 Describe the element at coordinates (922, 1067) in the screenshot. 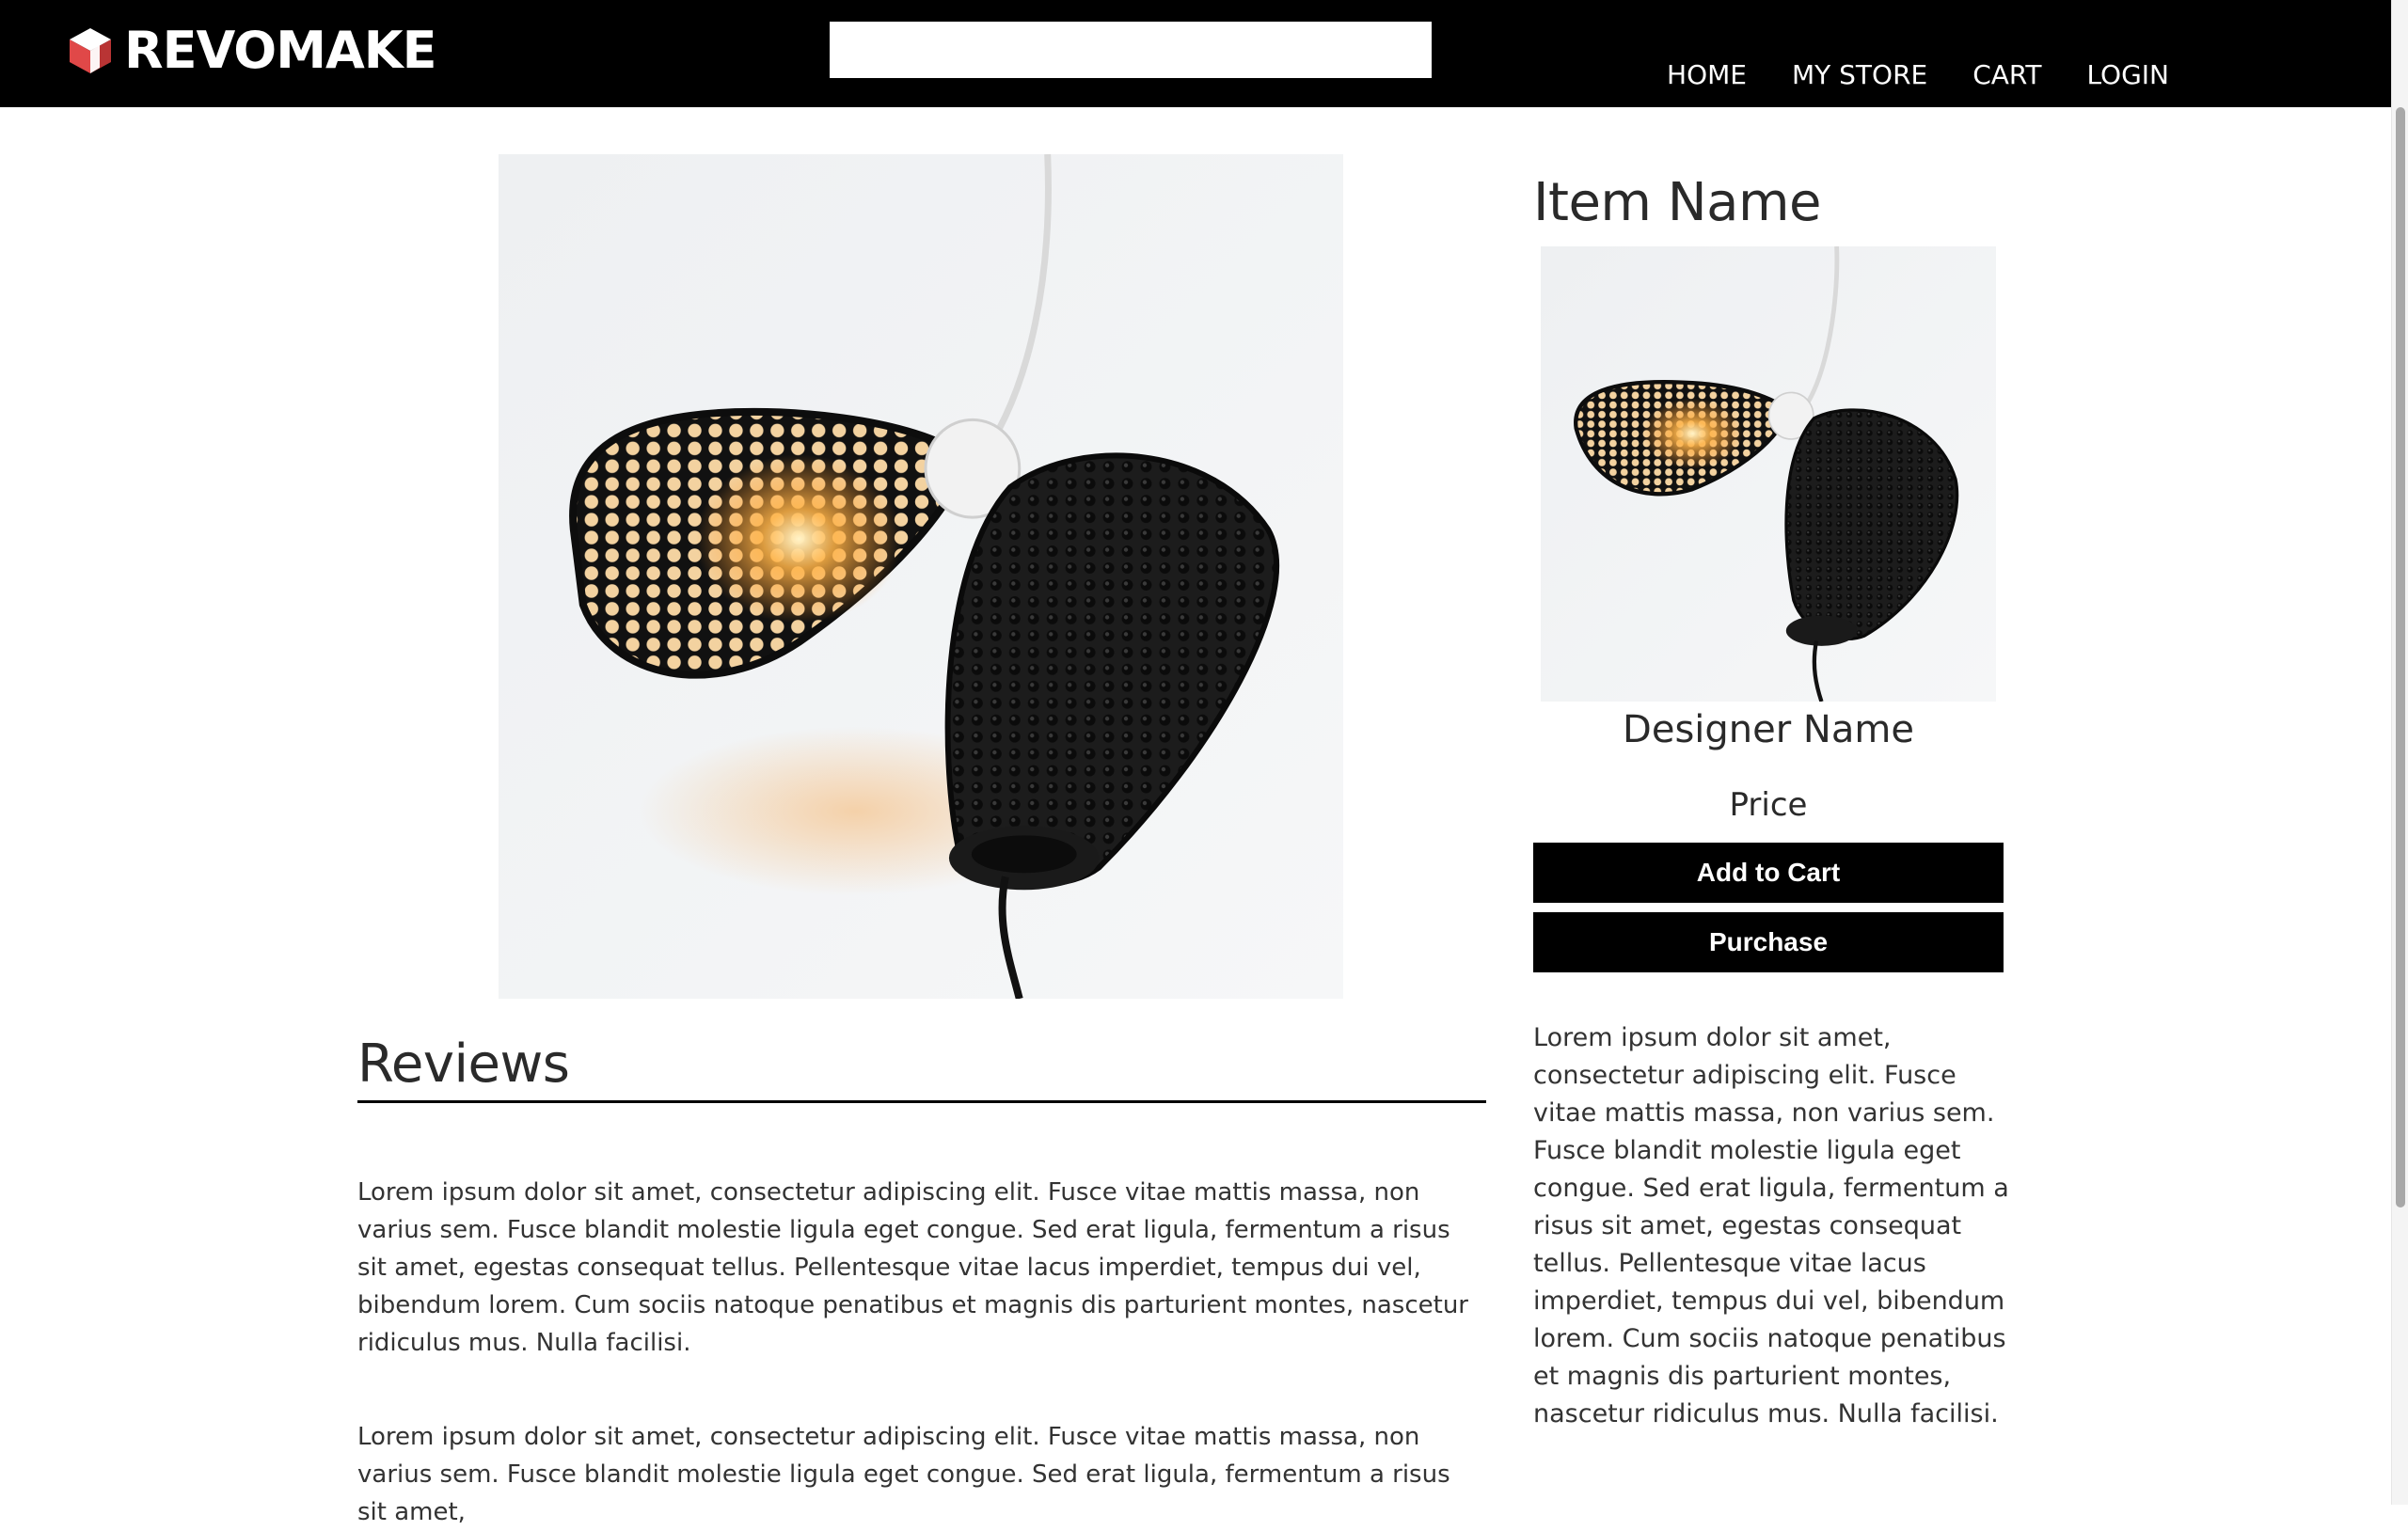

I see `reviews-heading: Reviews` at that location.